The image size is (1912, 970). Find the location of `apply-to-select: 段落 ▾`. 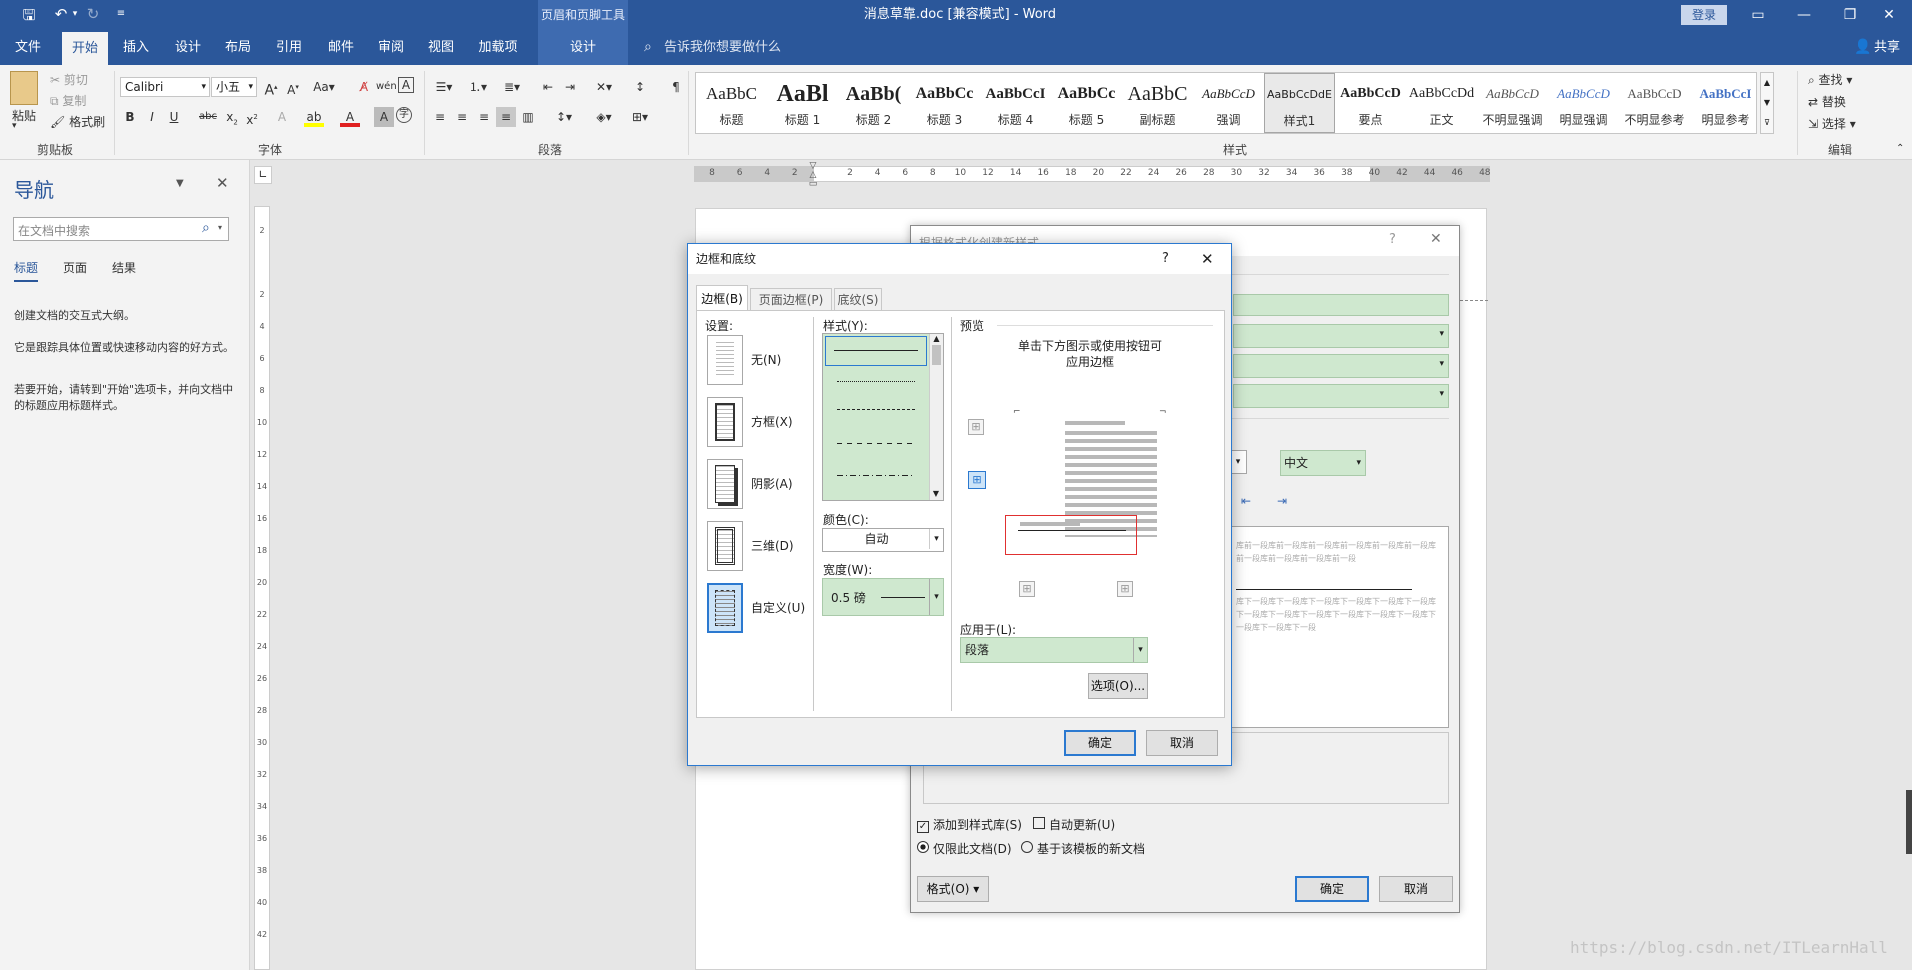

apply-to-select: 段落 ▾ is located at coordinates (1054, 650).